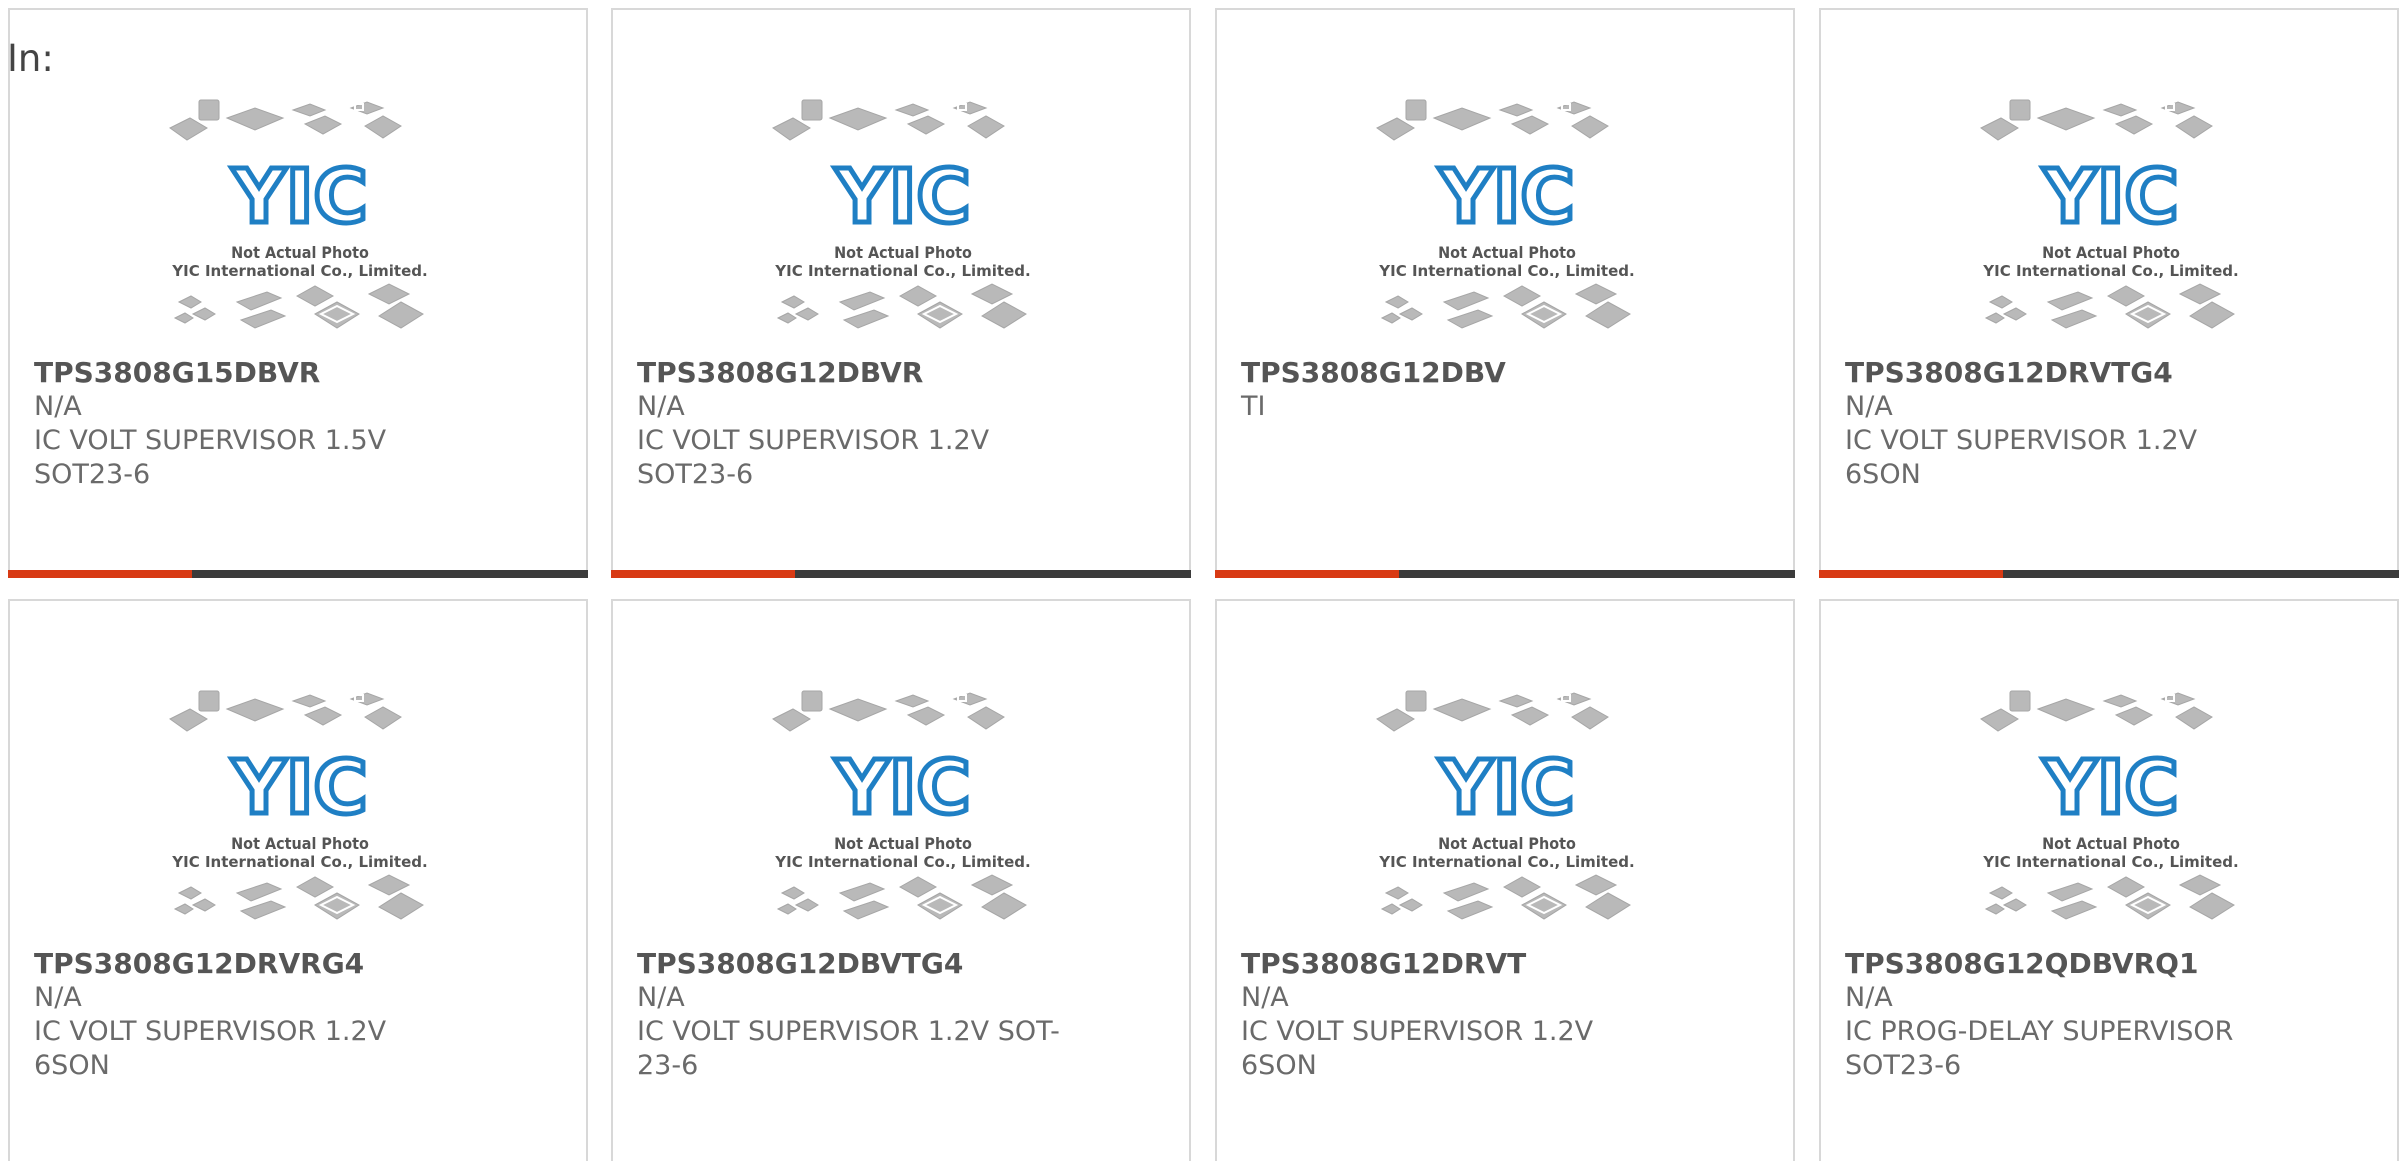  I want to click on part-number: TPS3808G12DBVR, so click(852, 373).